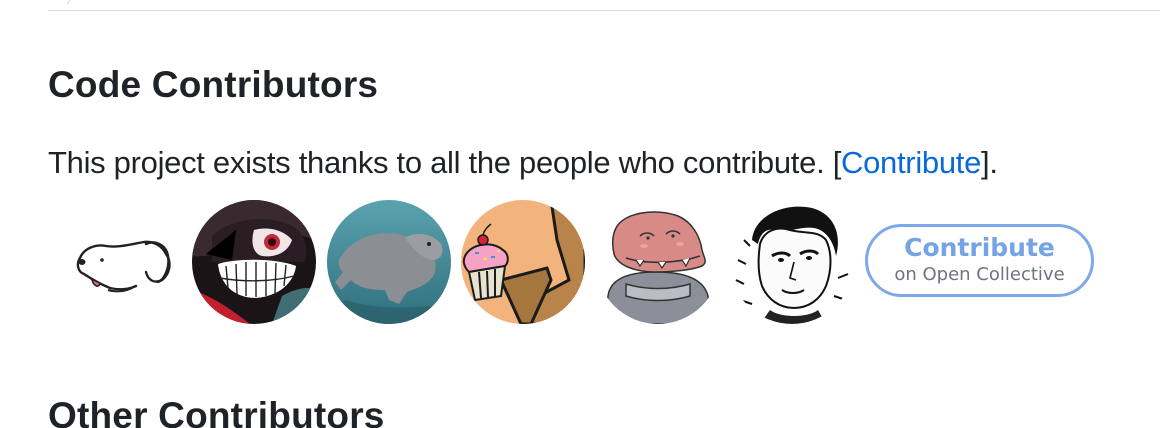 This screenshot has height=428, width=1160. I want to click on top-divider, so click(604, 10).